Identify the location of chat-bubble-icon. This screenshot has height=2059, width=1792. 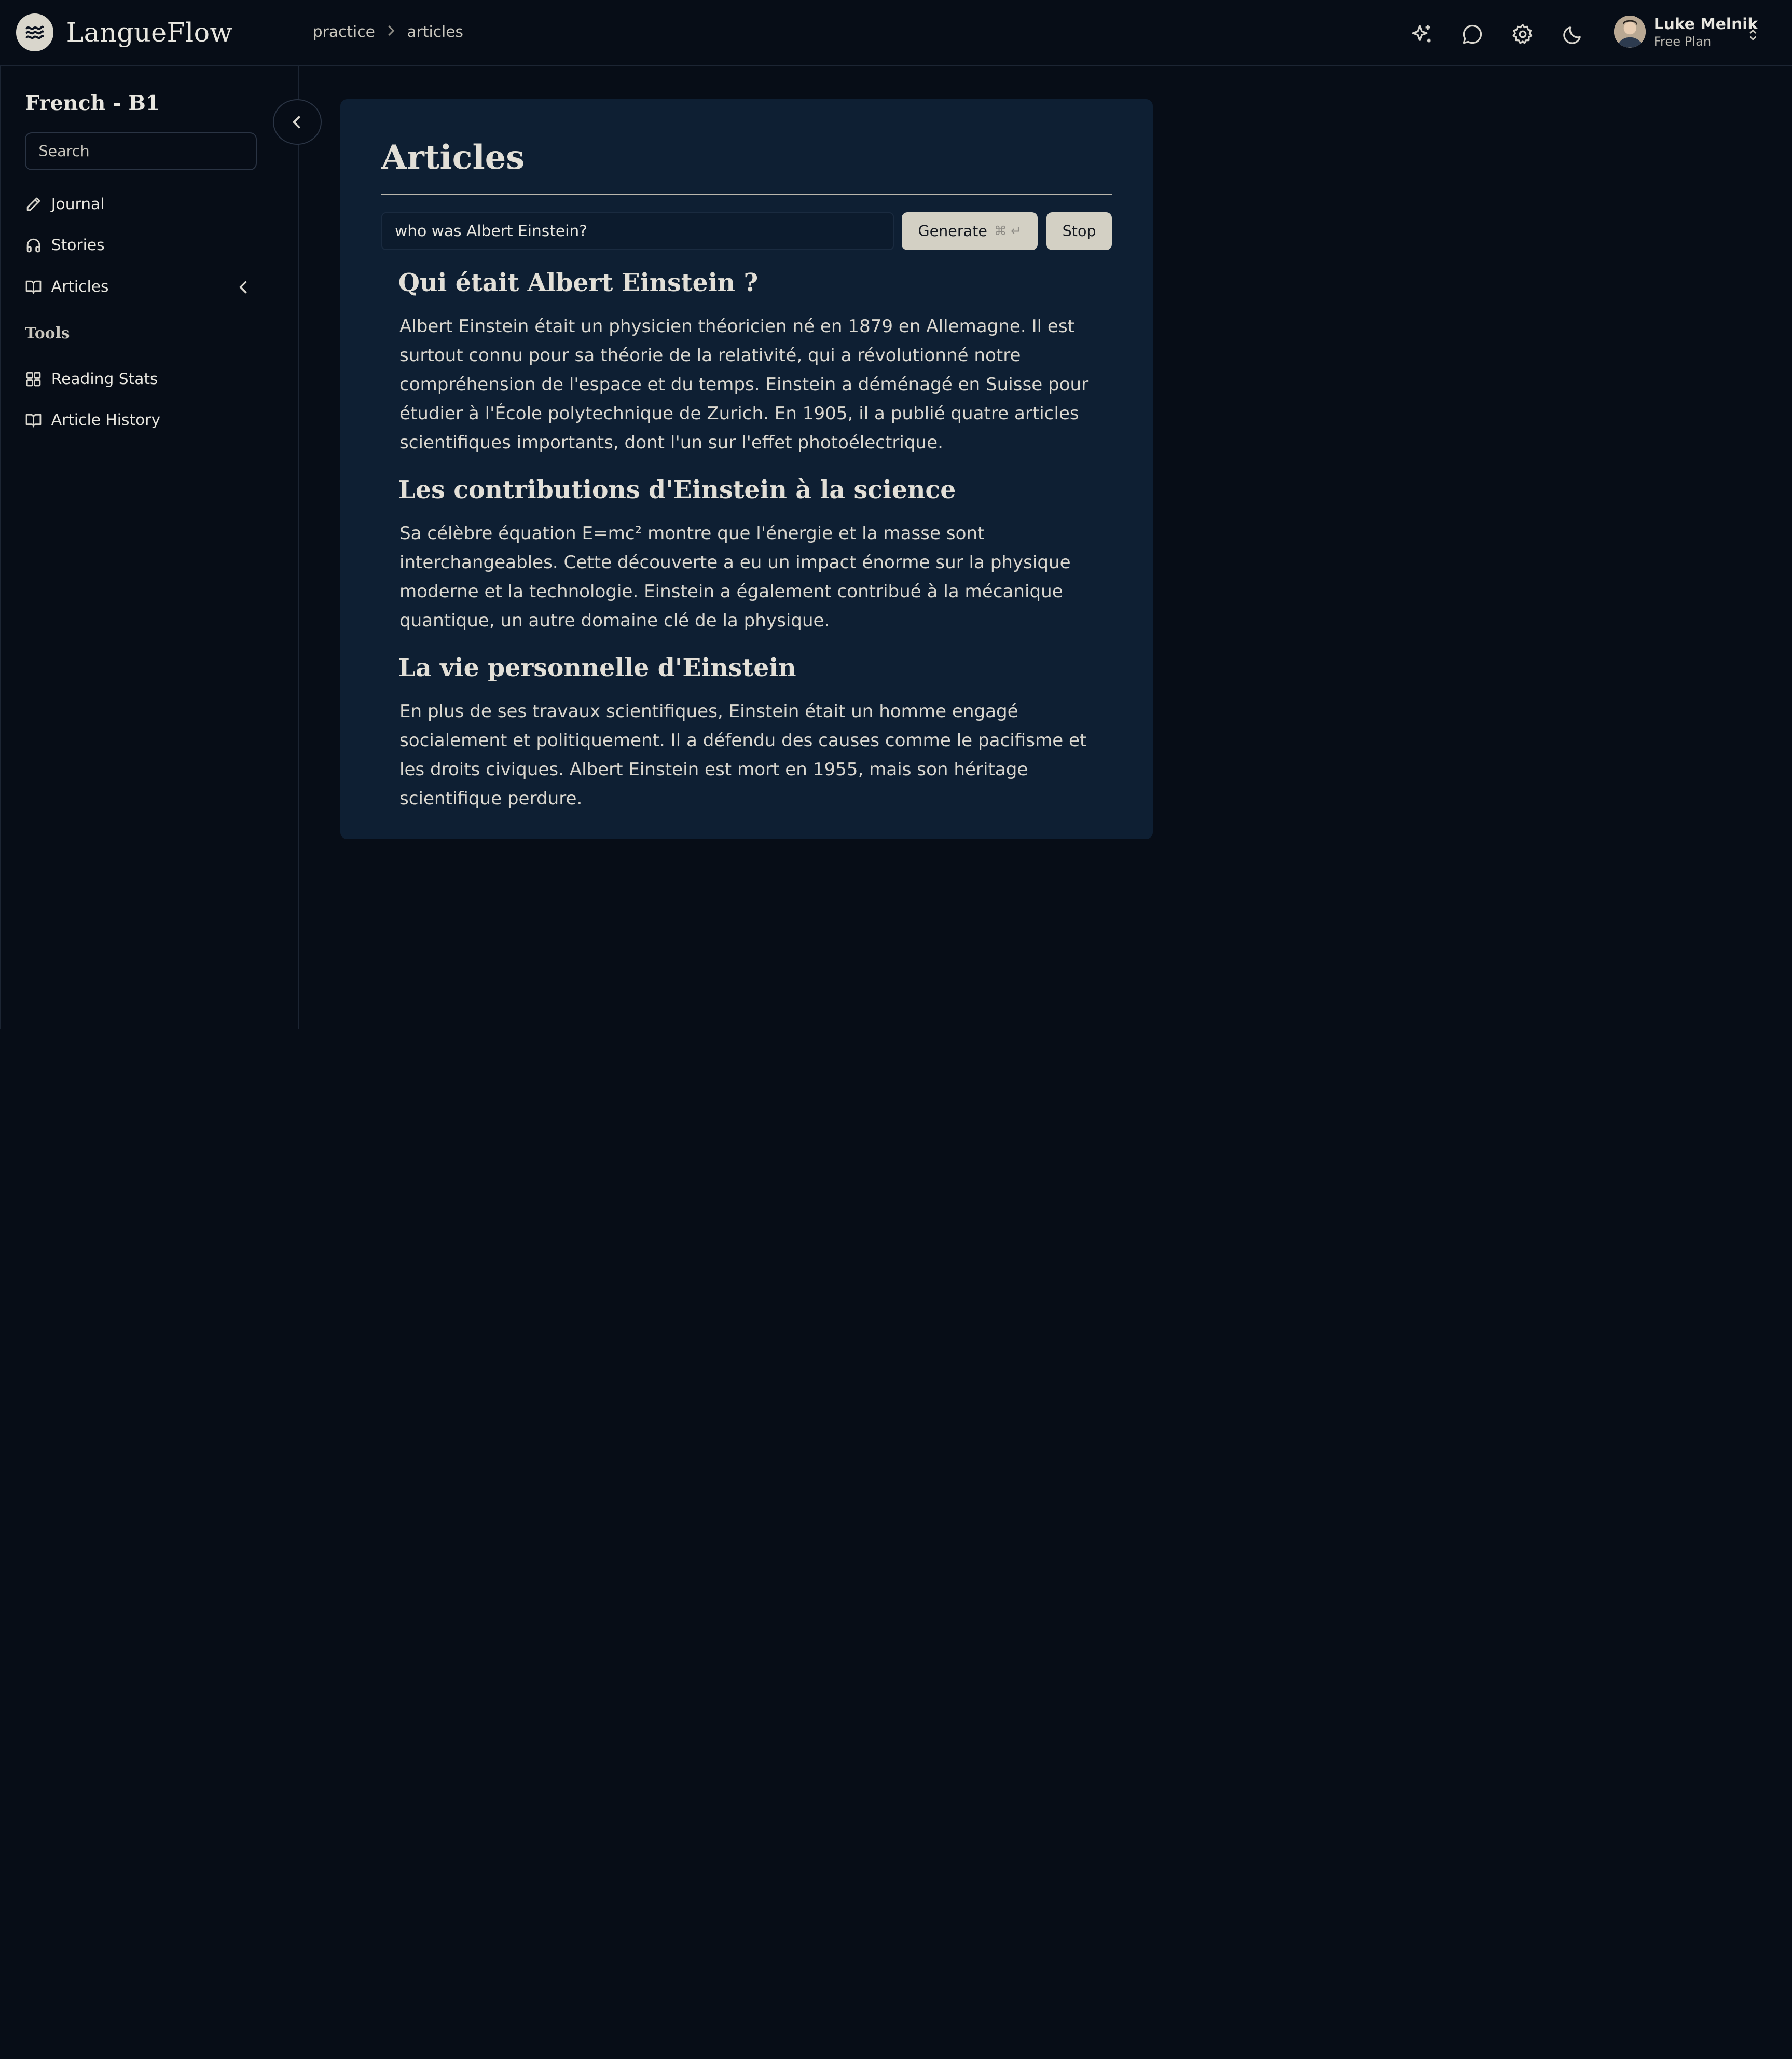
(1472, 34).